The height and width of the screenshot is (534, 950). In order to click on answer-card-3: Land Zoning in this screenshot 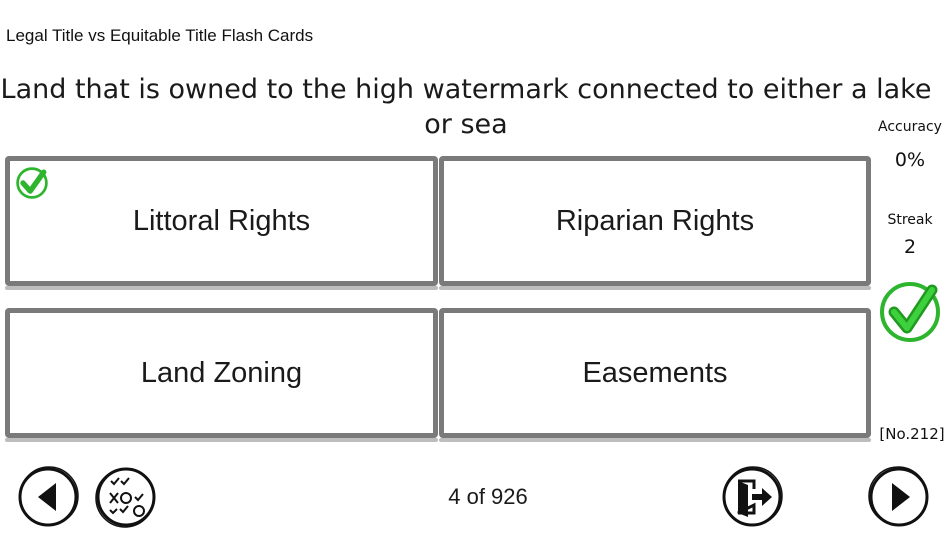, I will do `click(221, 375)`.